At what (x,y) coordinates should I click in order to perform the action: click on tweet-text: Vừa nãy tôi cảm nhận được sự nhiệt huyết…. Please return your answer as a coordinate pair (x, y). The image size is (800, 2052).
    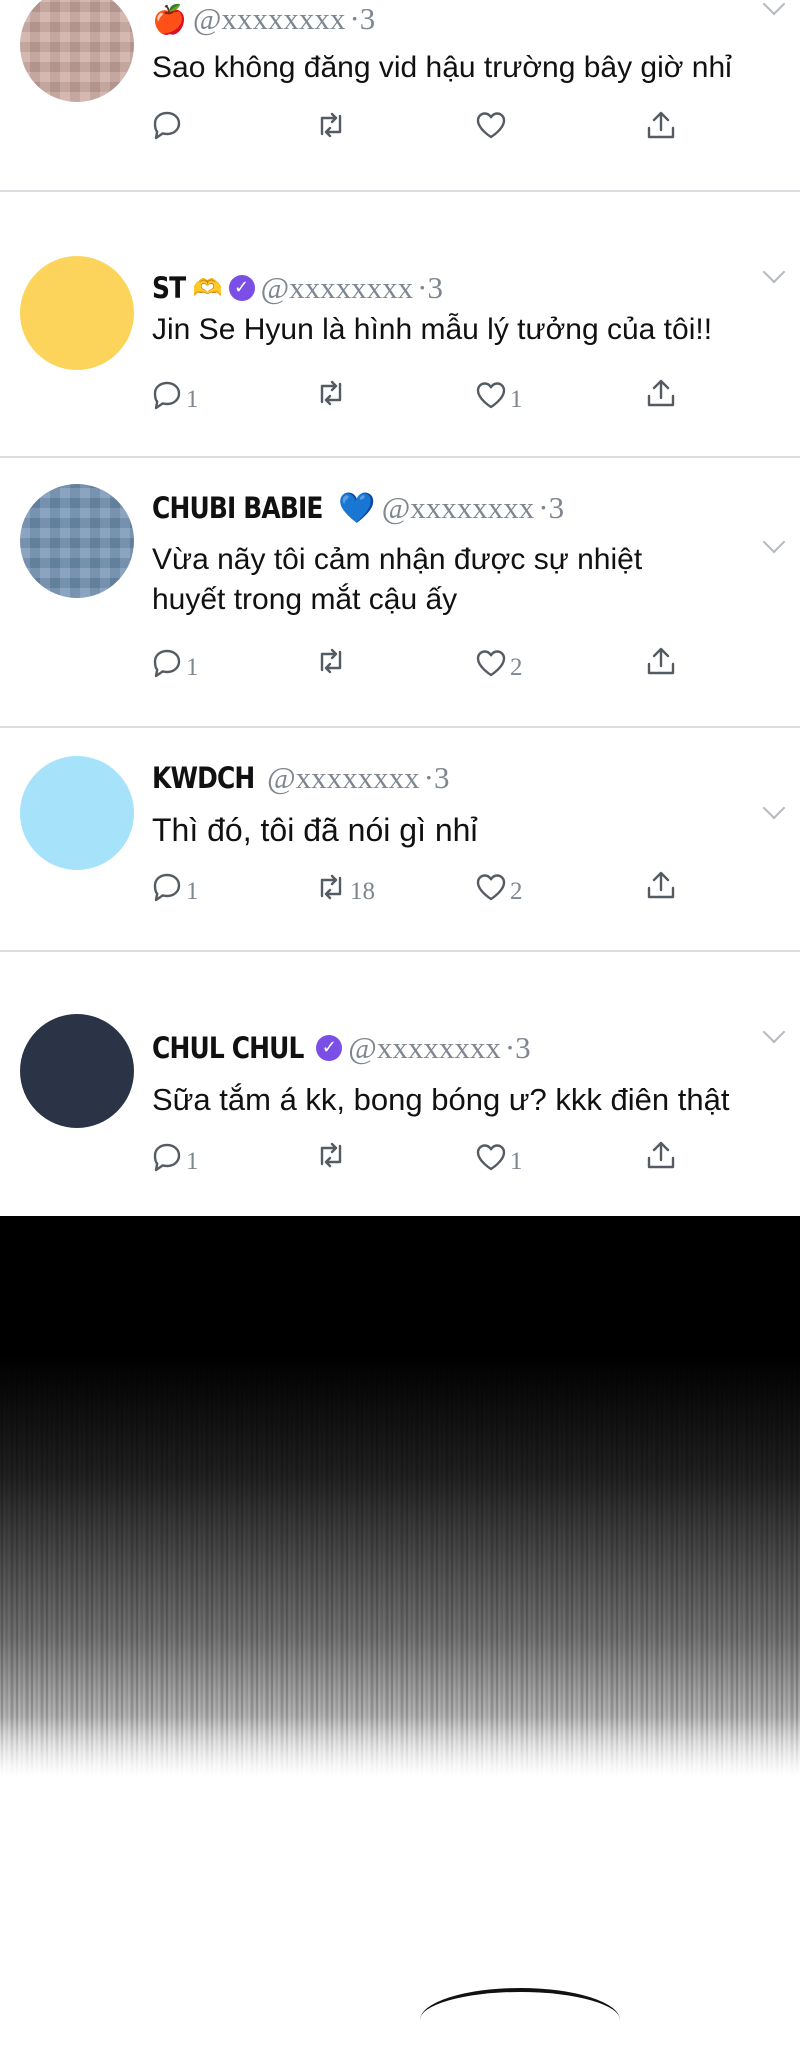
    Looking at the image, I should click on (467, 580).